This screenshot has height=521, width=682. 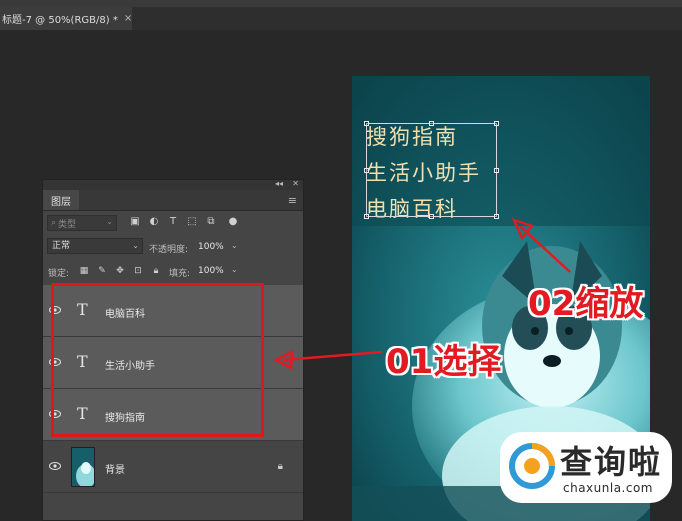 What do you see at coordinates (586, 304) in the screenshot?
I see `annotation-scale: 02缩放` at bounding box center [586, 304].